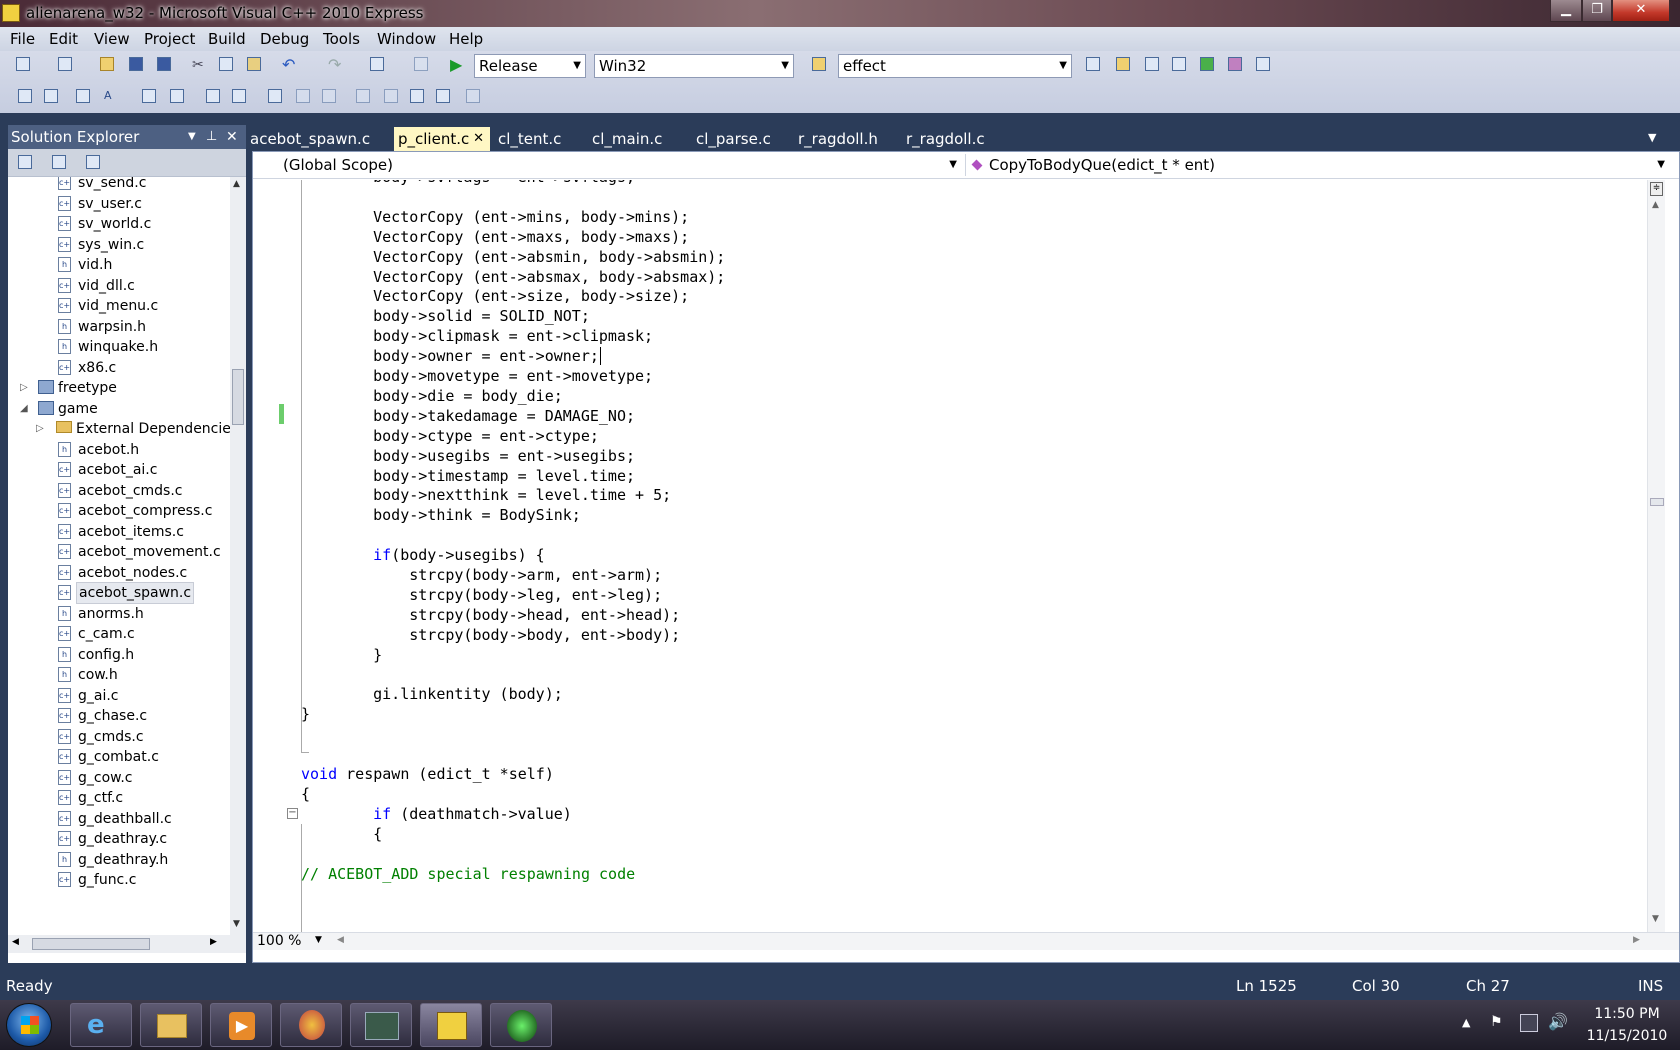 The width and height of the screenshot is (1680, 1050). I want to click on tab-cl-parse: cl_parse.c, so click(732, 139).